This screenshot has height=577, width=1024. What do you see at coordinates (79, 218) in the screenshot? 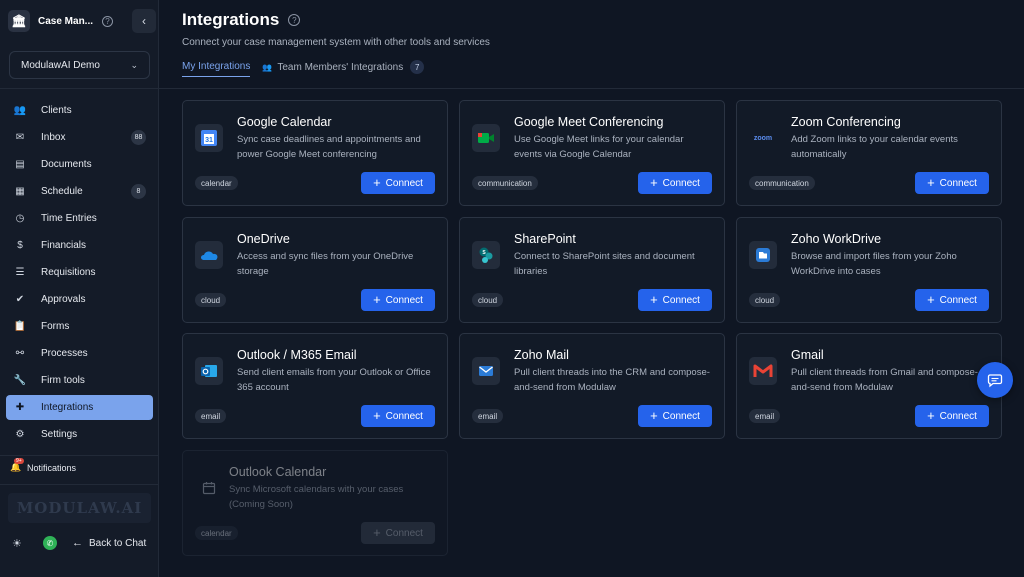
I see `sidebar-item-time-entries: ◷ Time Entries` at bounding box center [79, 218].